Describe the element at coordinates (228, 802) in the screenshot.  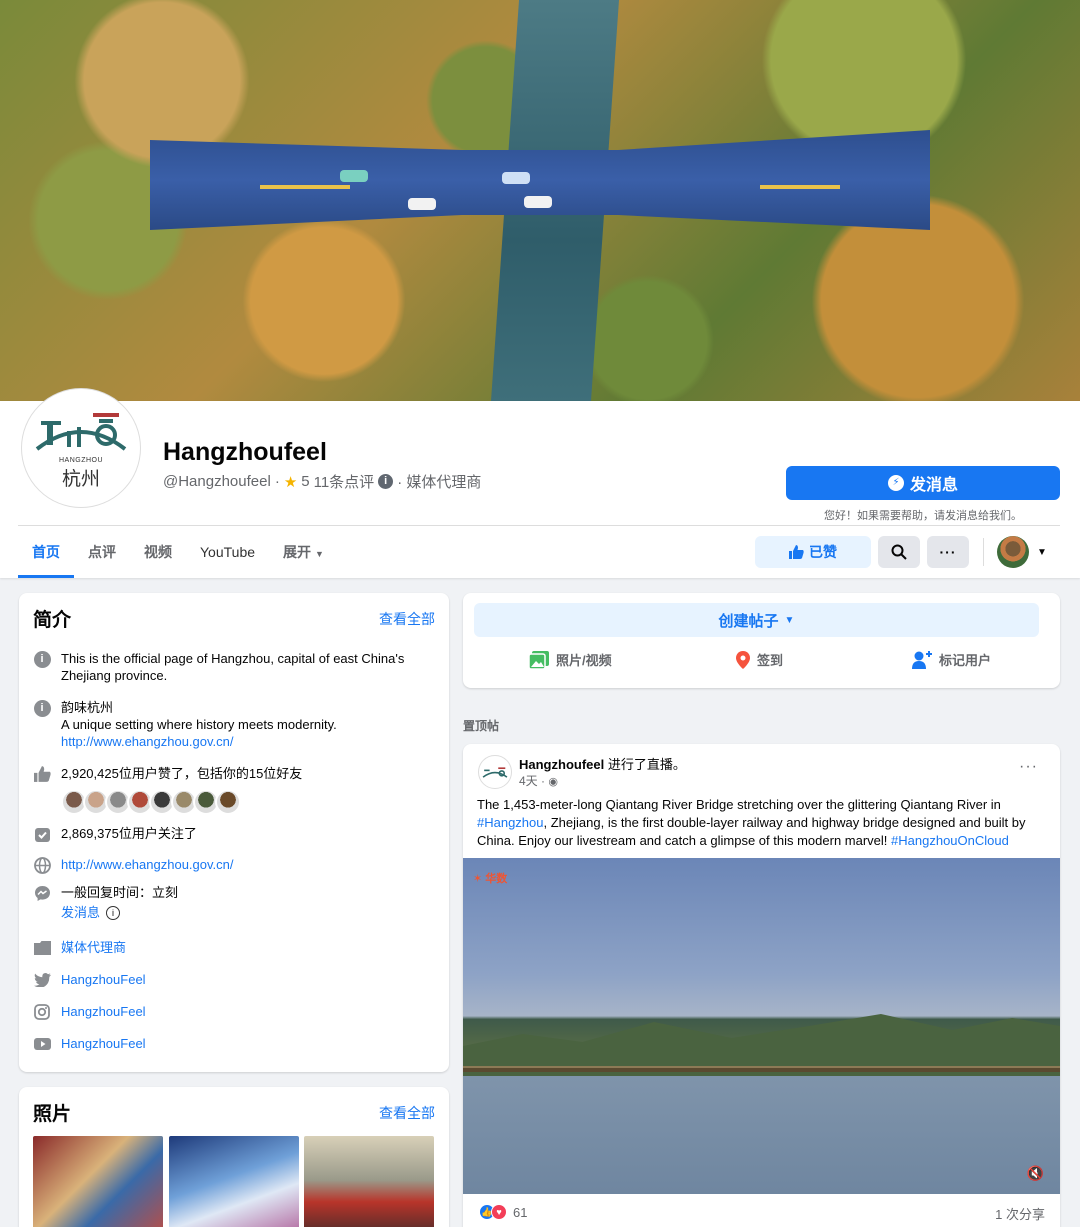
I see `friend-avatar` at that location.